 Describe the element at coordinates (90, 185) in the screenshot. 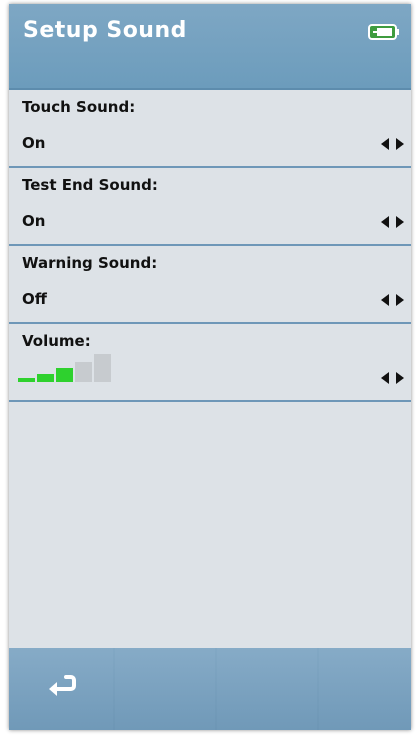

I see `setting-label: Test End Sound:` at that location.